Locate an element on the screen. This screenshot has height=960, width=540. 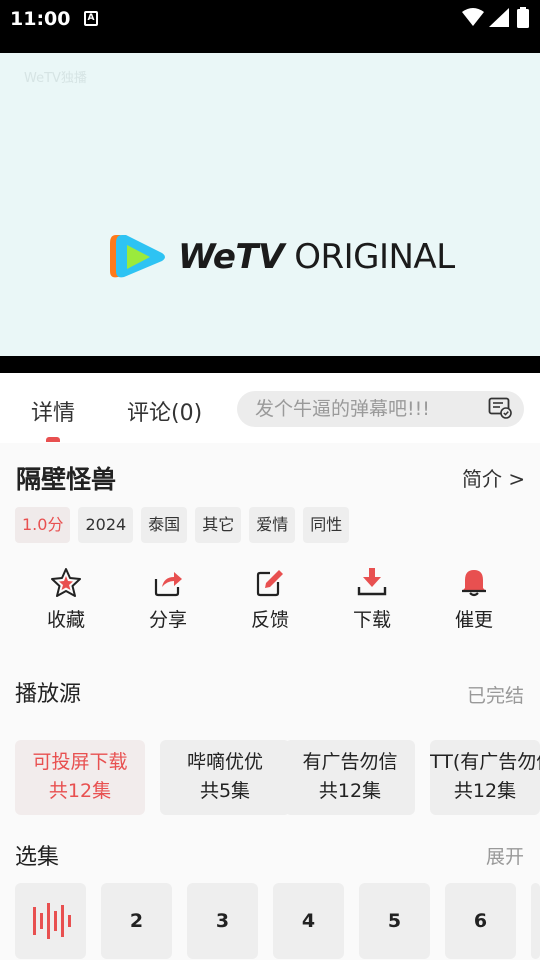
genre-tag: 爱情 is located at coordinates (272, 525).